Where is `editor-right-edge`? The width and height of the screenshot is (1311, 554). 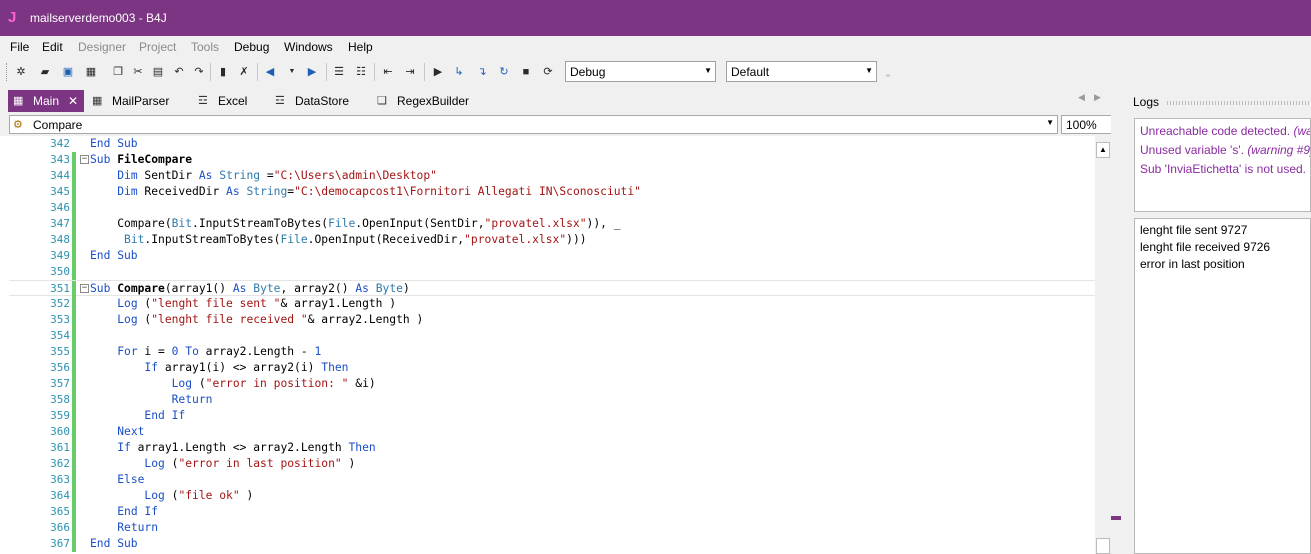 editor-right-edge is located at coordinates (1119, 320).